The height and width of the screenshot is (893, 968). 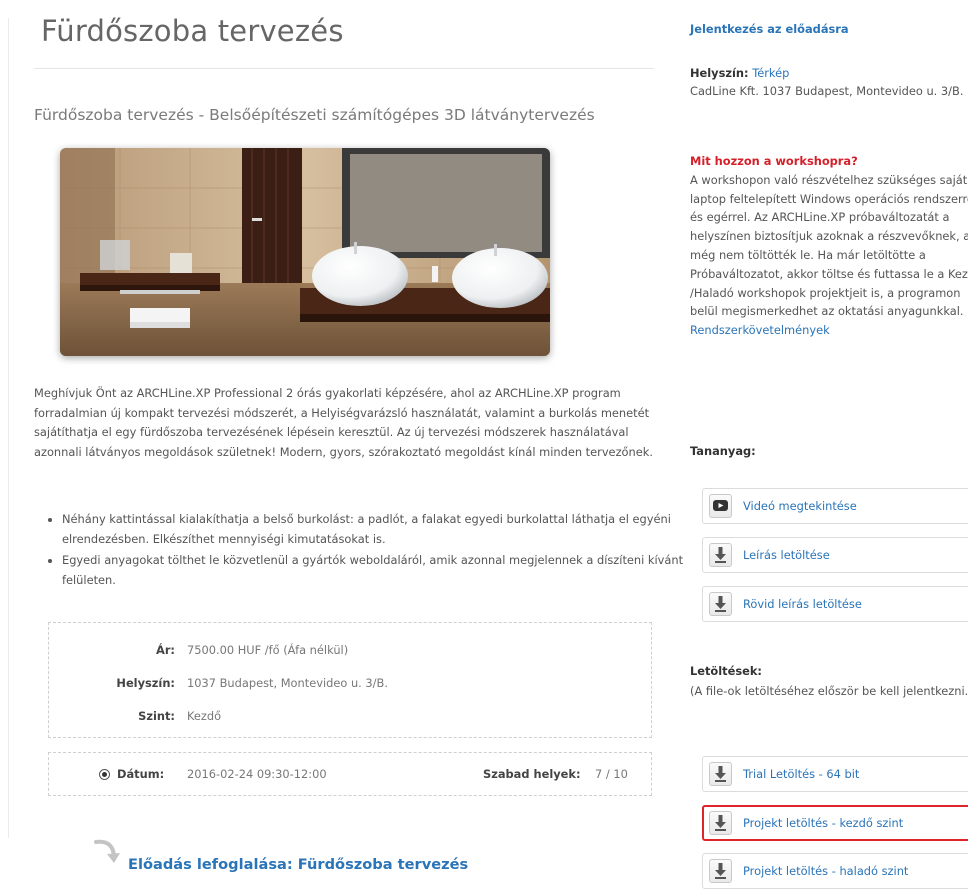 What do you see at coordinates (786, 555) in the screenshot?
I see `description-download-label: Leírás letöltése` at bounding box center [786, 555].